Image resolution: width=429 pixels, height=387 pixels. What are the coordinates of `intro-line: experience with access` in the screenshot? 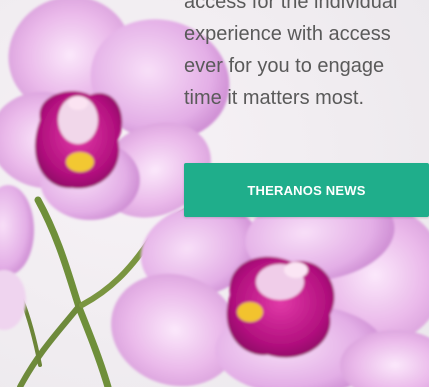 It's located at (287, 34).